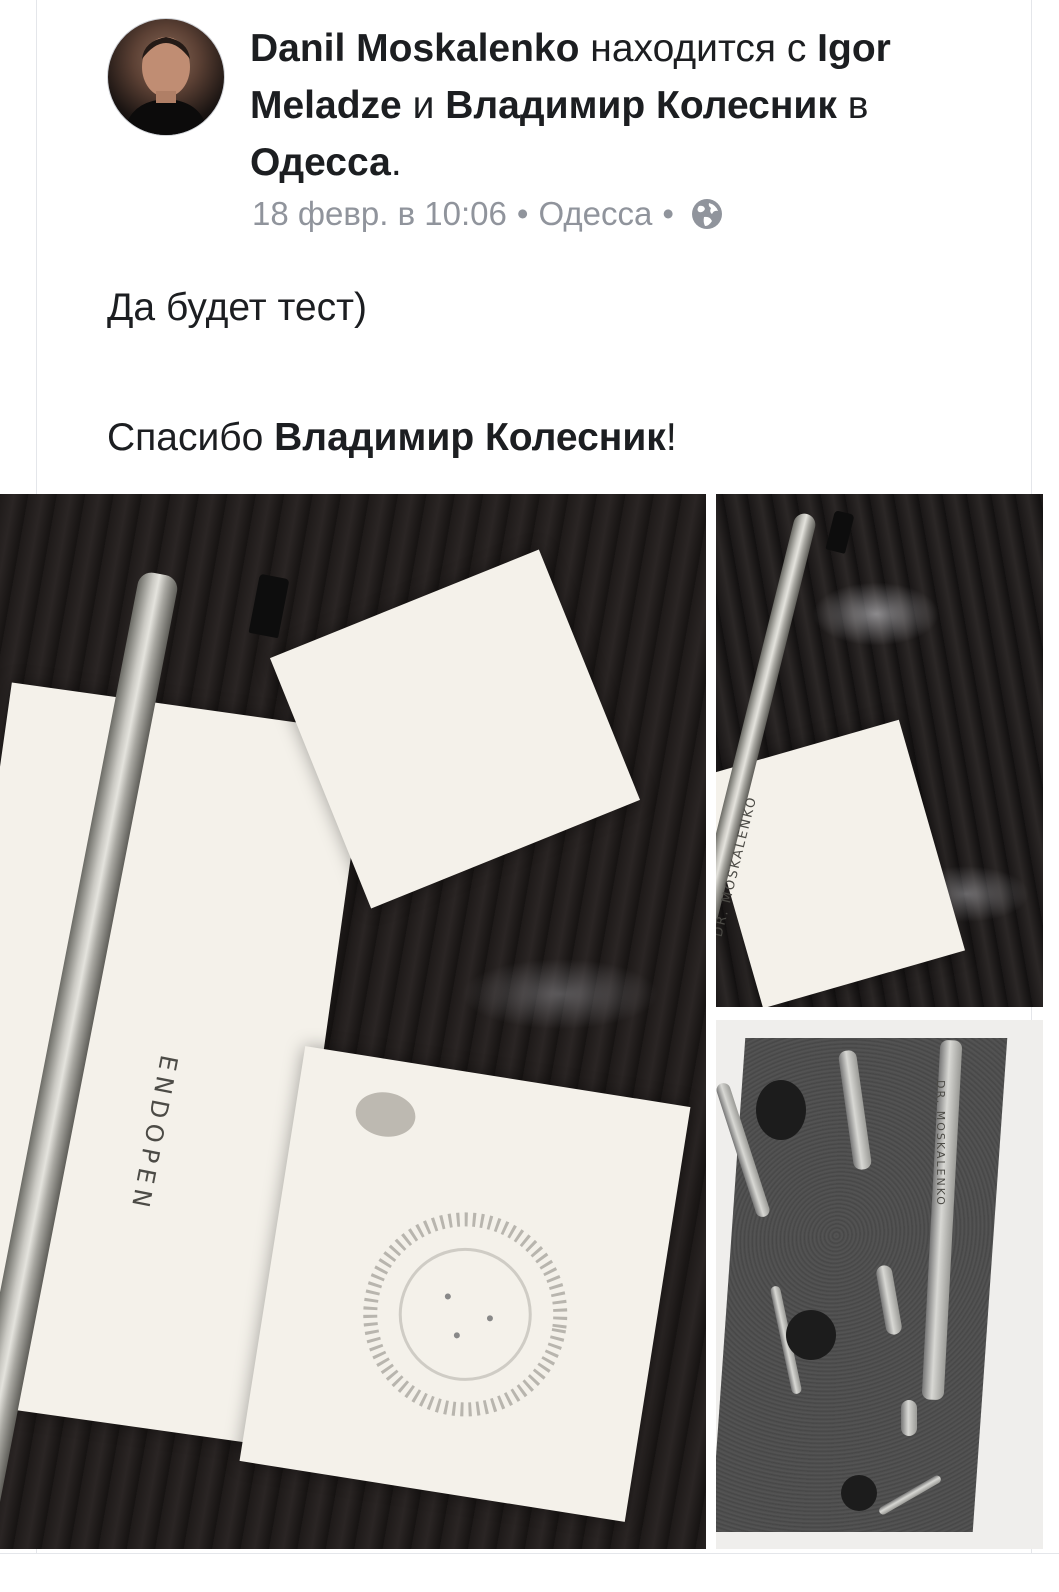  What do you see at coordinates (396, 162) in the screenshot?
I see `location-period: .` at bounding box center [396, 162].